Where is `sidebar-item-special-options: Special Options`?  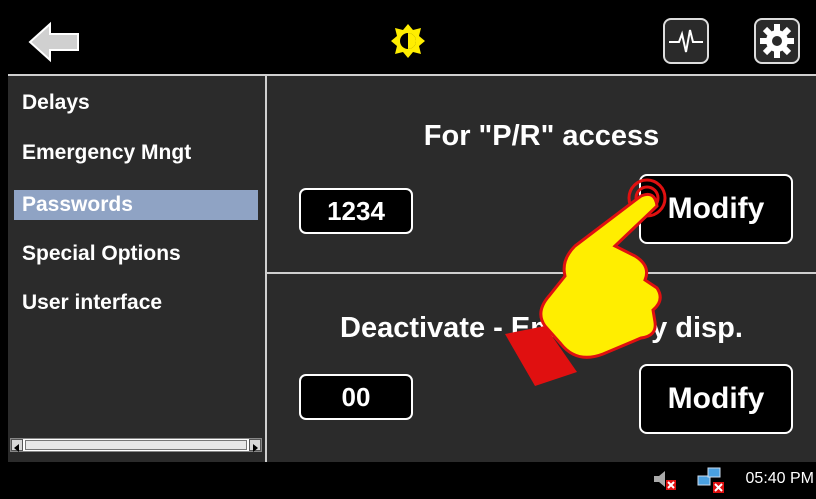
sidebar-item-special-options: Special Options is located at coordinates (97, 254).